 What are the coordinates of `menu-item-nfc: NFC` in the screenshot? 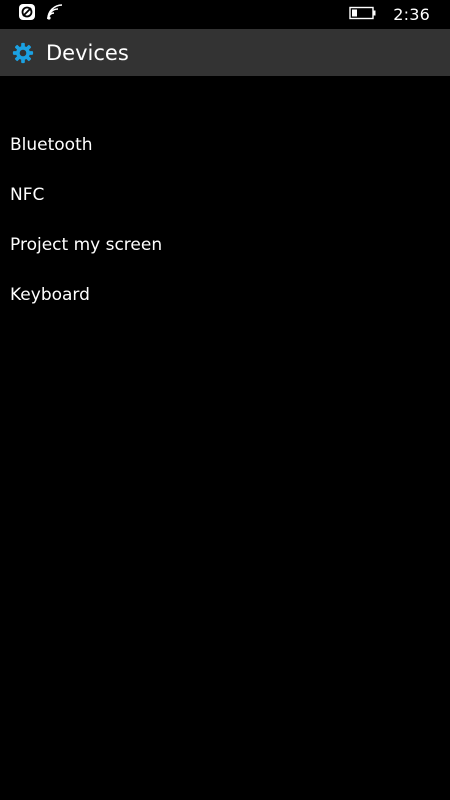 It's located at (225, 195).